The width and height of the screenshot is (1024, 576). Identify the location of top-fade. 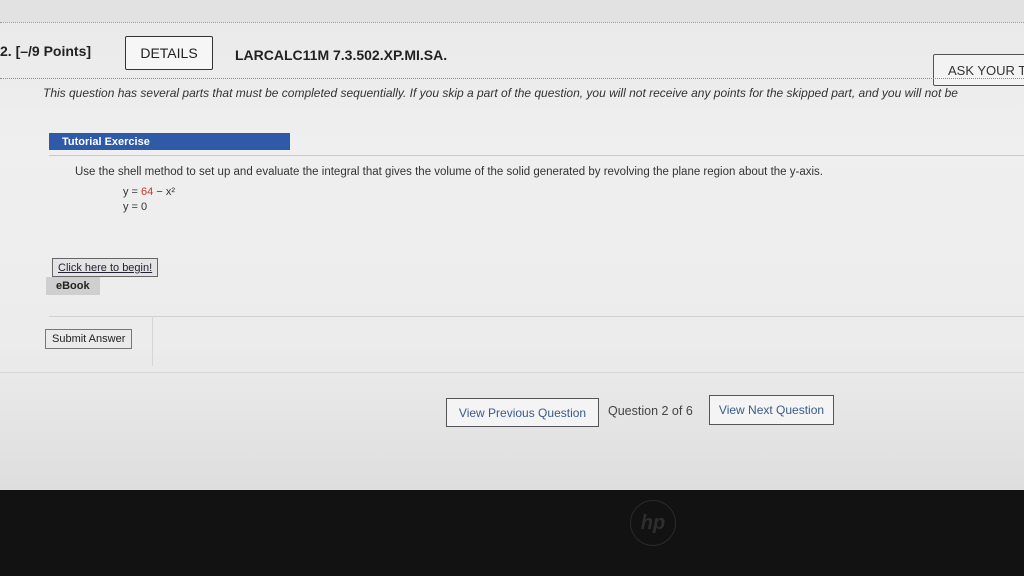
(512, 11).